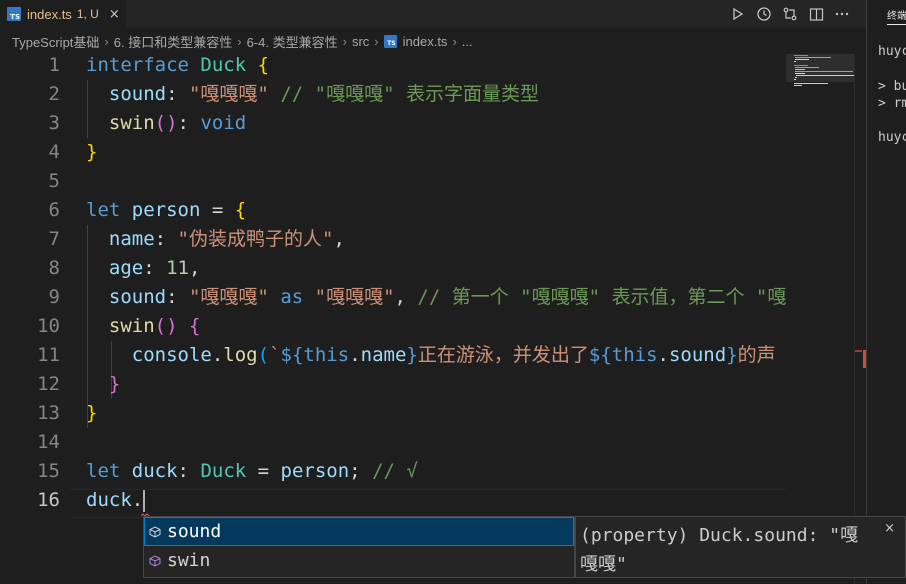 Image resolution: width=906 pixels, height=584 pixels. I want to click on more-actions-icon, so click(842, 14).